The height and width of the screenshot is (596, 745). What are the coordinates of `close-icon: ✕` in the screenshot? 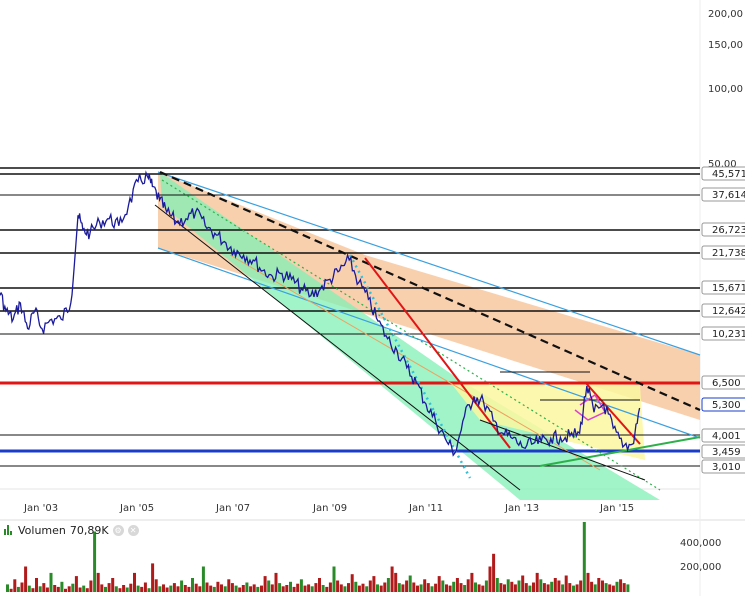 It's located at (133, 530).